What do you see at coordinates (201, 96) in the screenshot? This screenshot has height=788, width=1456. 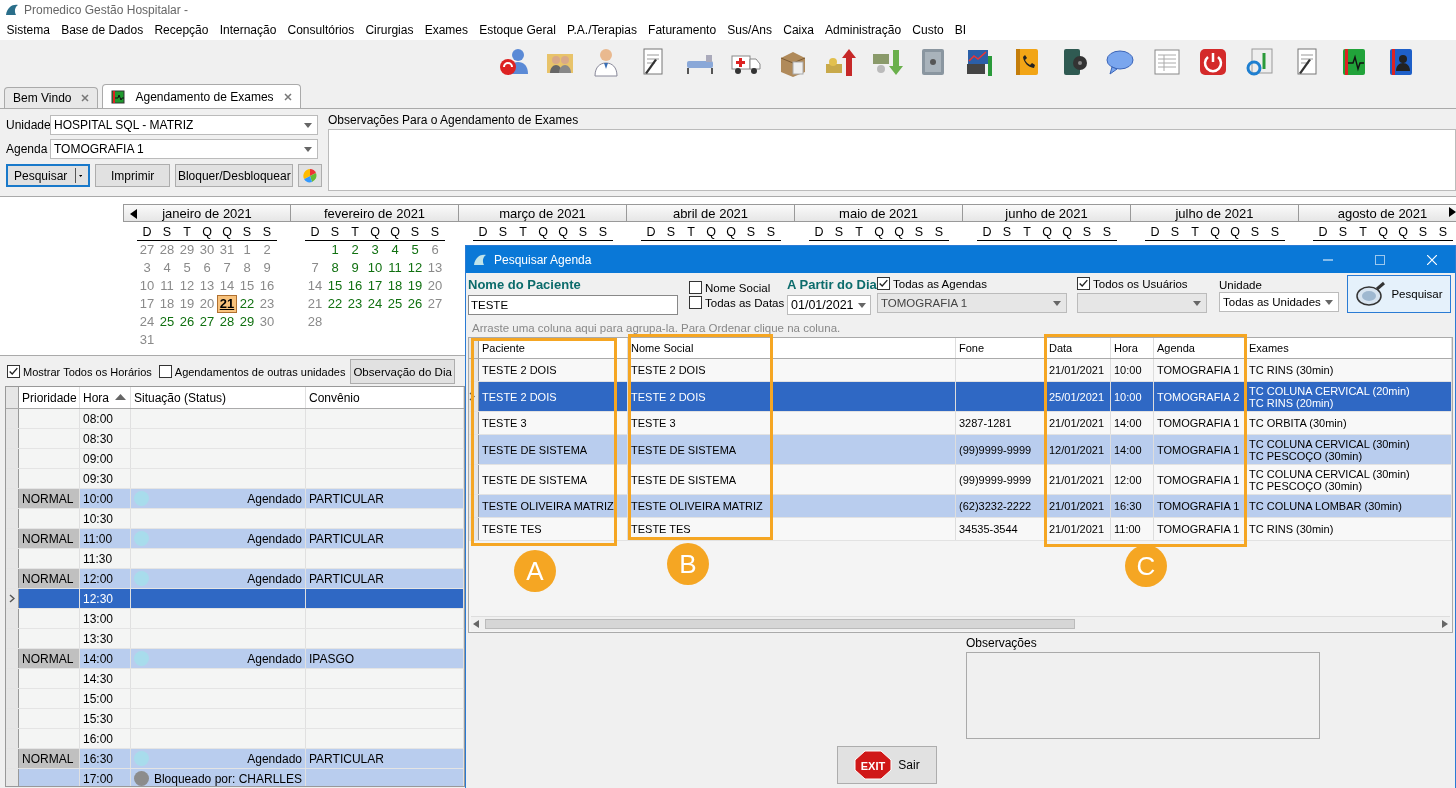 I see `tab: Agendamento de Exames` at bounding box center [201, 96].